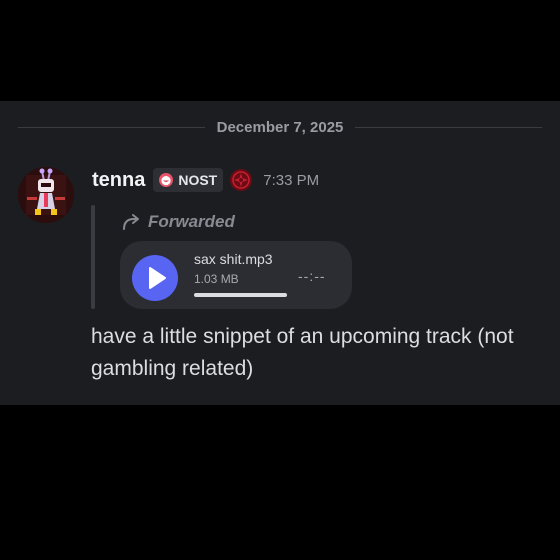 The height and width of the screenshot is (560, 560). What do you see at coordinates (157, 278) in the screenshot?
I see `play-icon` at bounding box center [157, 278].